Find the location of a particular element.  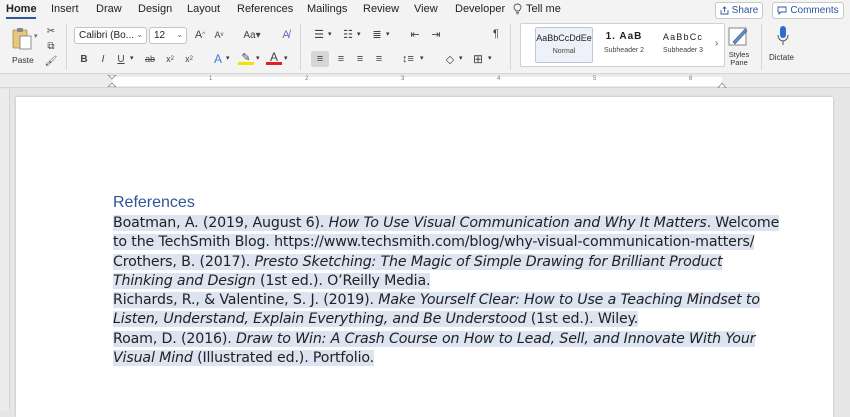

multilevel-list-icon: ≣ is located at coordinates (377, 34).